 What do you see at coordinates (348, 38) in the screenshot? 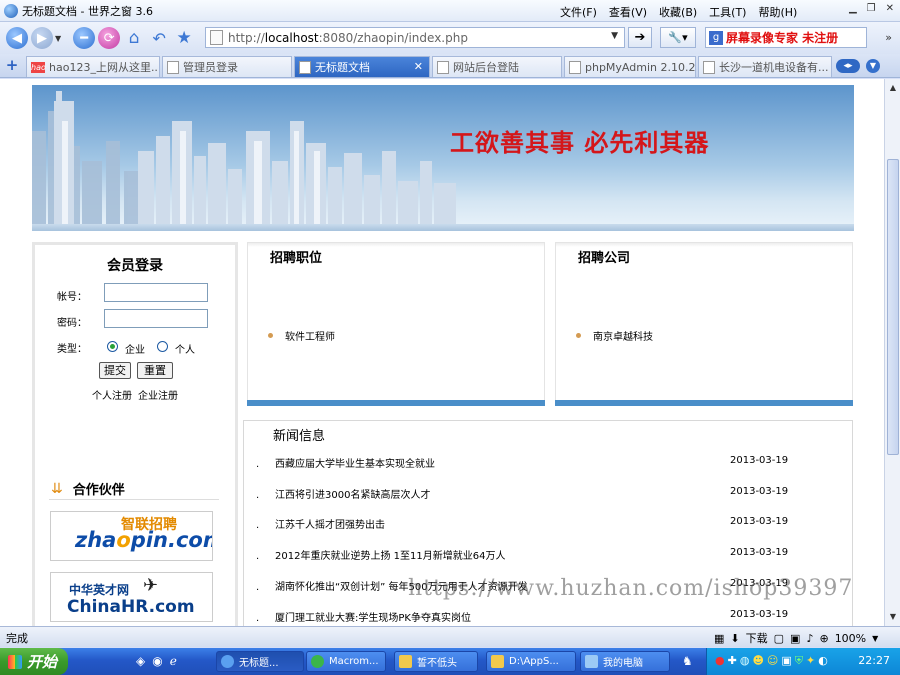
I see `address-url: http://localhost:8080/zhaopin/index.php` at bounding box center [348, 38].